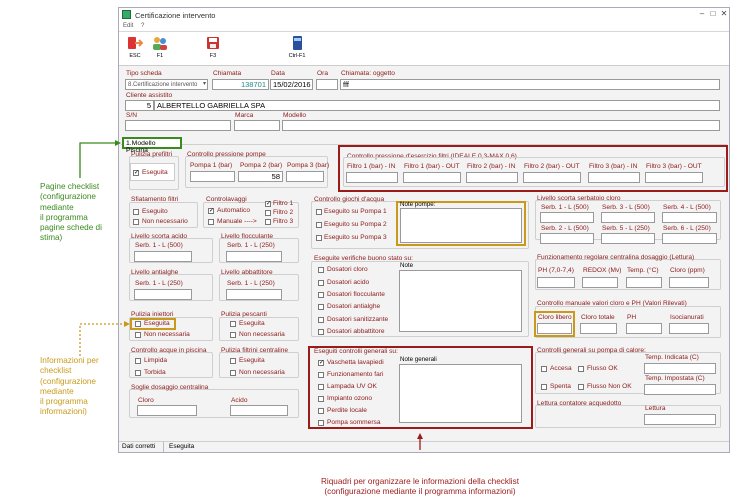 This screenshot has width=739, height=502. I want to click on annotation-line: stima), so click(51, 238).